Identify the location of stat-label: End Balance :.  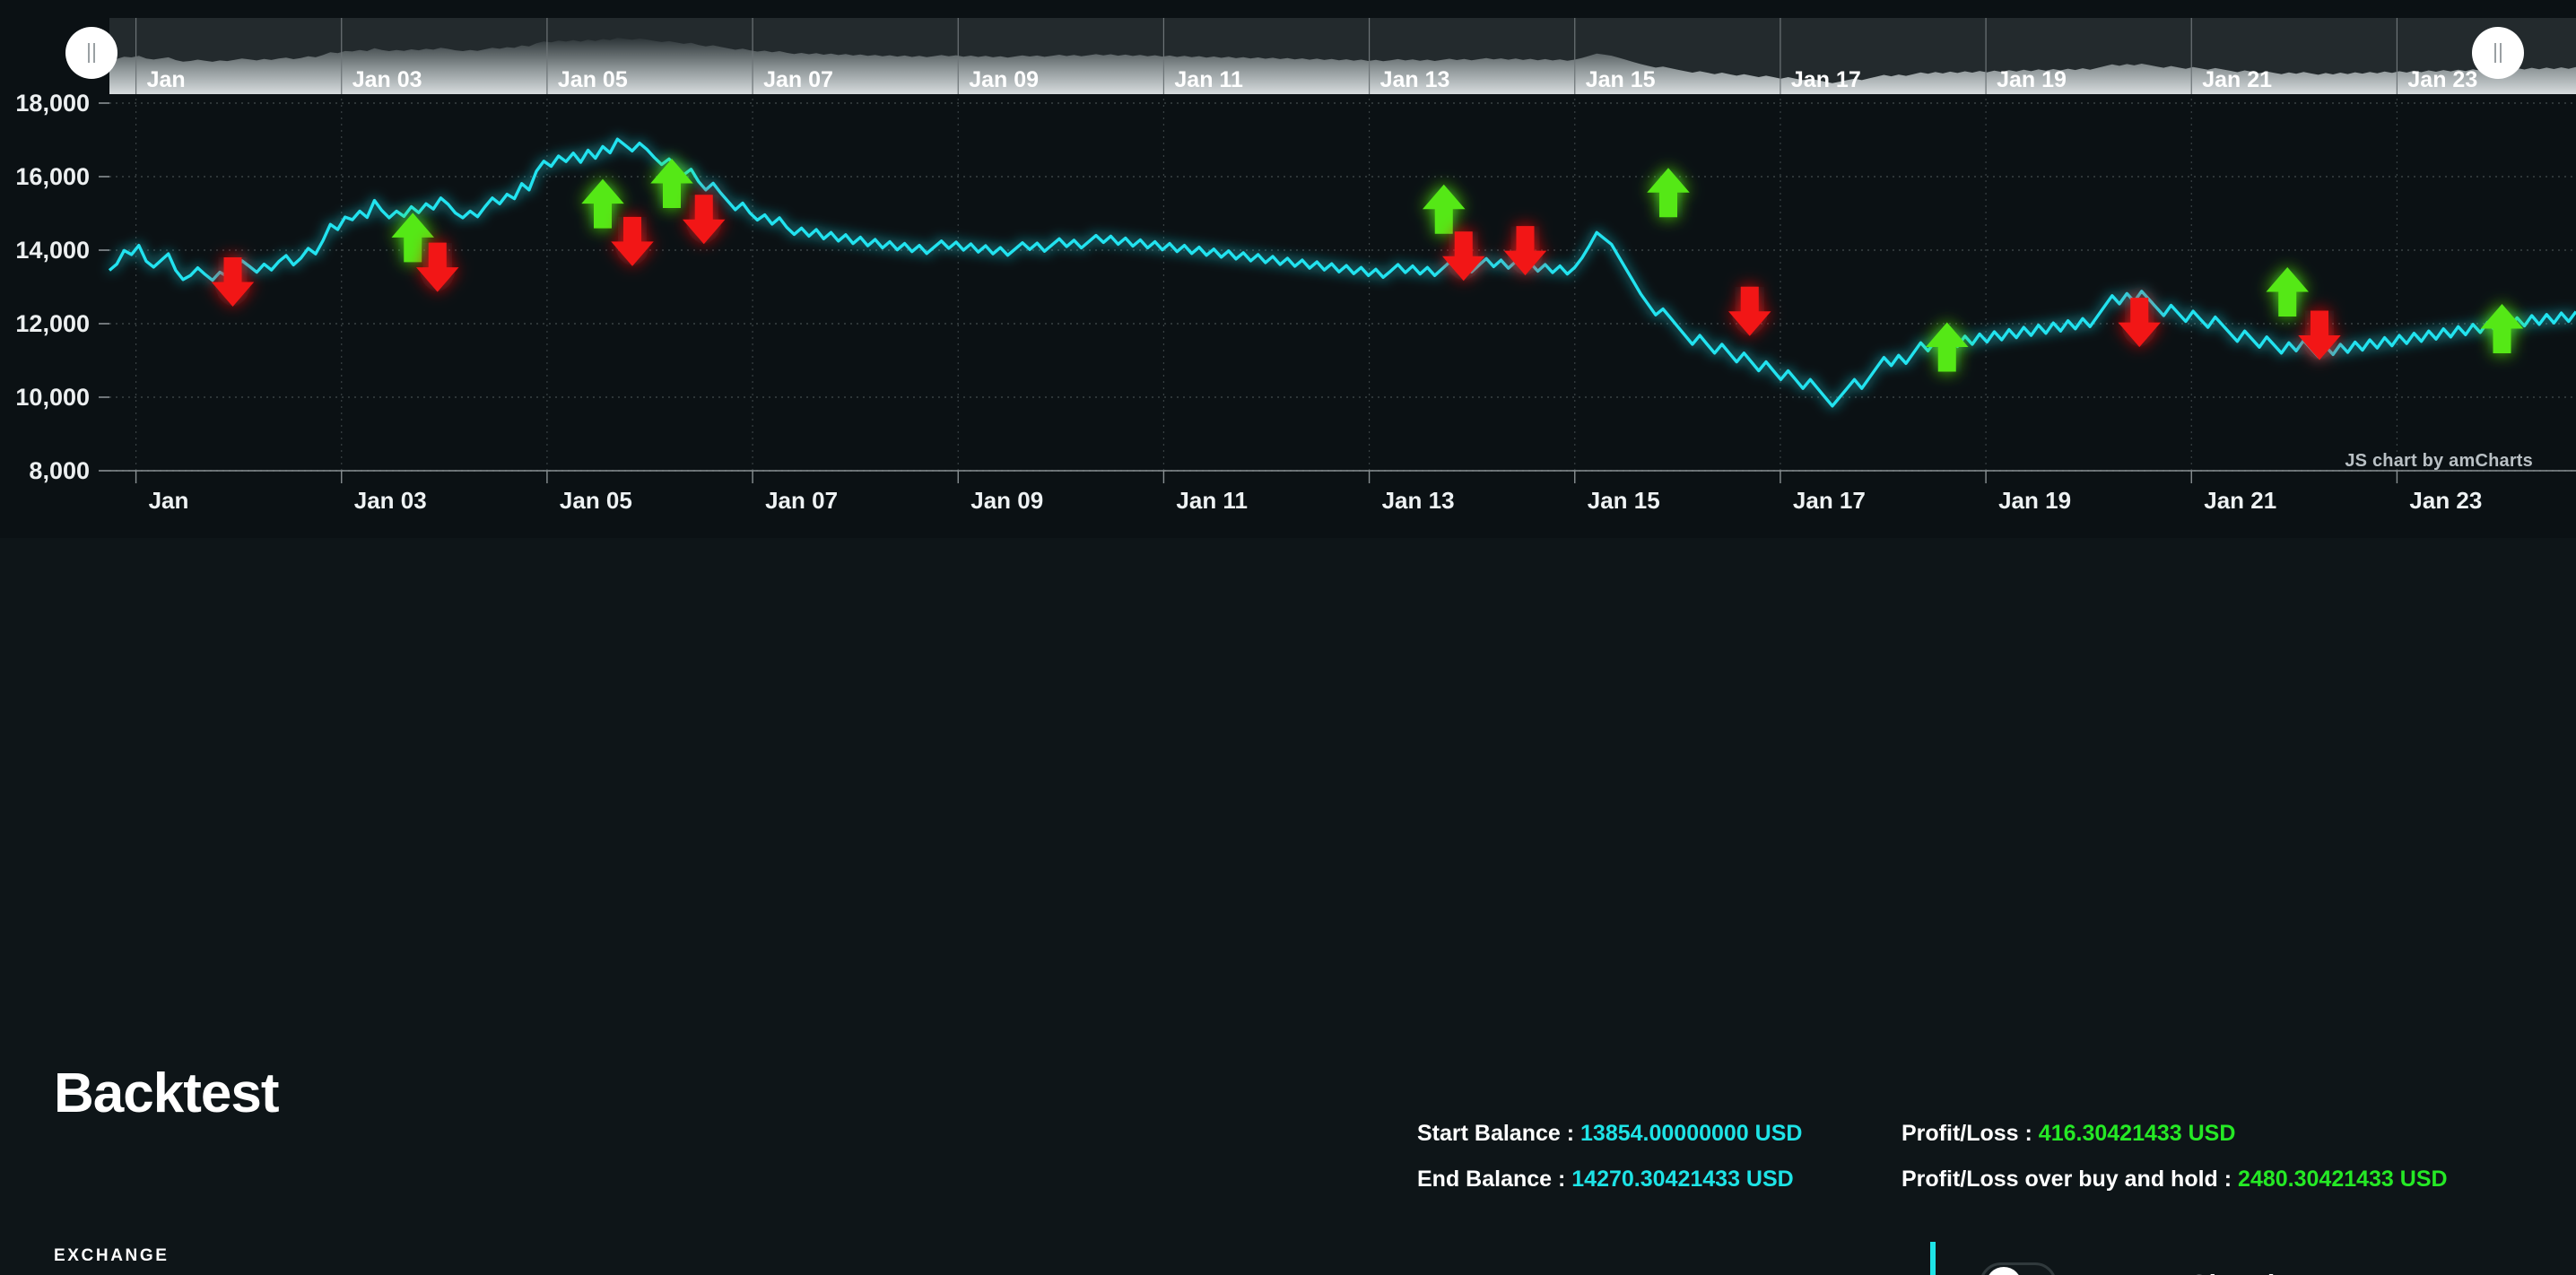
(1491, 1179).